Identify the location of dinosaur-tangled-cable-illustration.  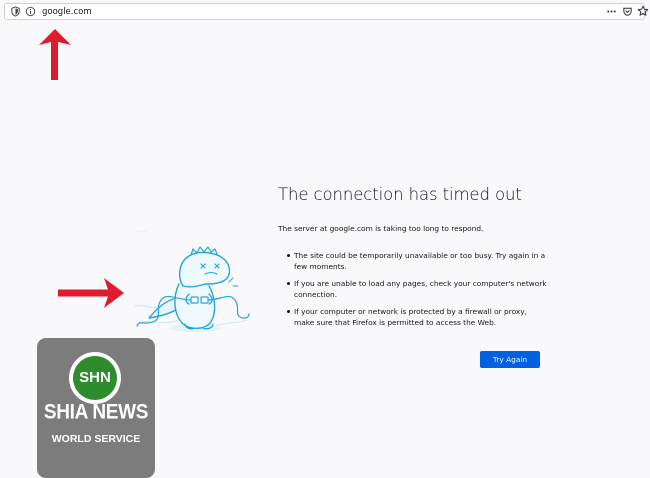
(192, 280).